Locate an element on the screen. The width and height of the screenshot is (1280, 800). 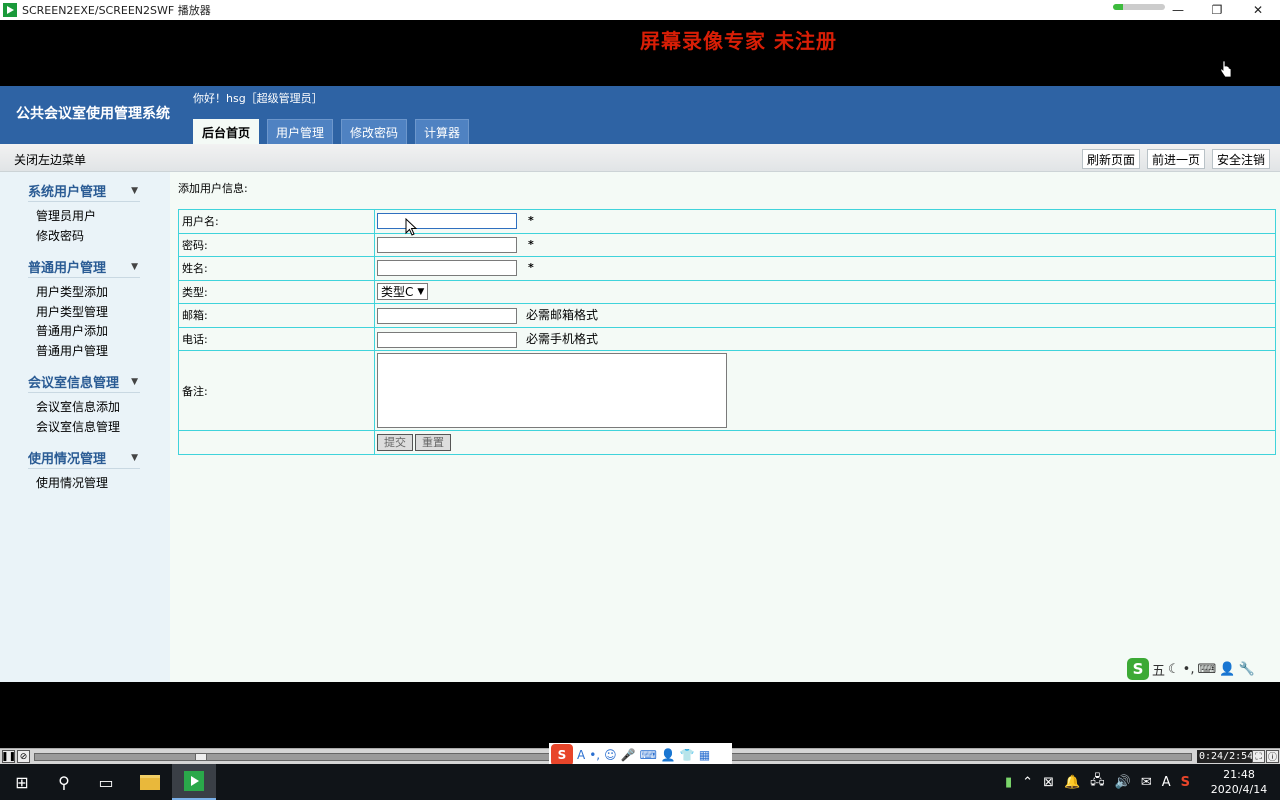
search-icon: ⚲ is located at coordinates (64, 782).